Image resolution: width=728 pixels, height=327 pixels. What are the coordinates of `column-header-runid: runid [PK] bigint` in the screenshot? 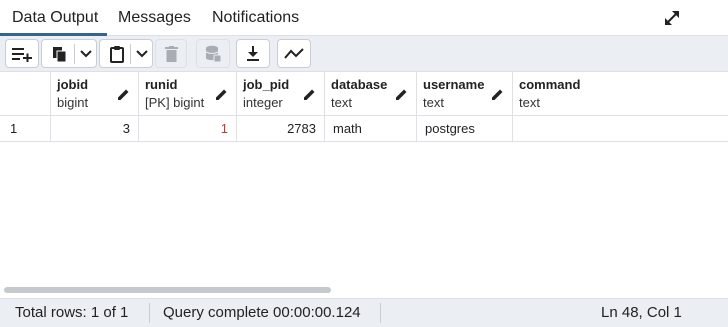 It's located at (188, 94).